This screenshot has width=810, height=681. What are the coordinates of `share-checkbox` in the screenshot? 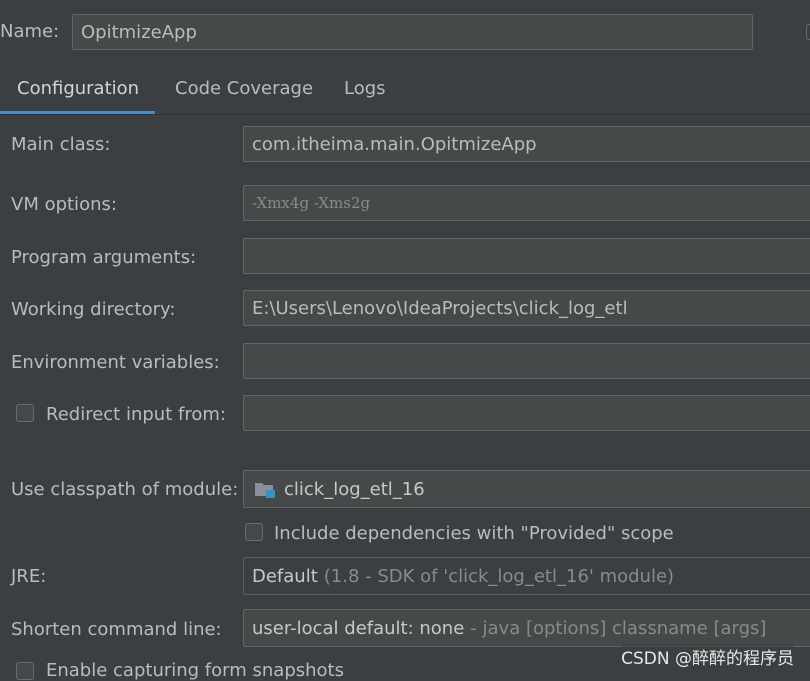 It's located at (808, 32).